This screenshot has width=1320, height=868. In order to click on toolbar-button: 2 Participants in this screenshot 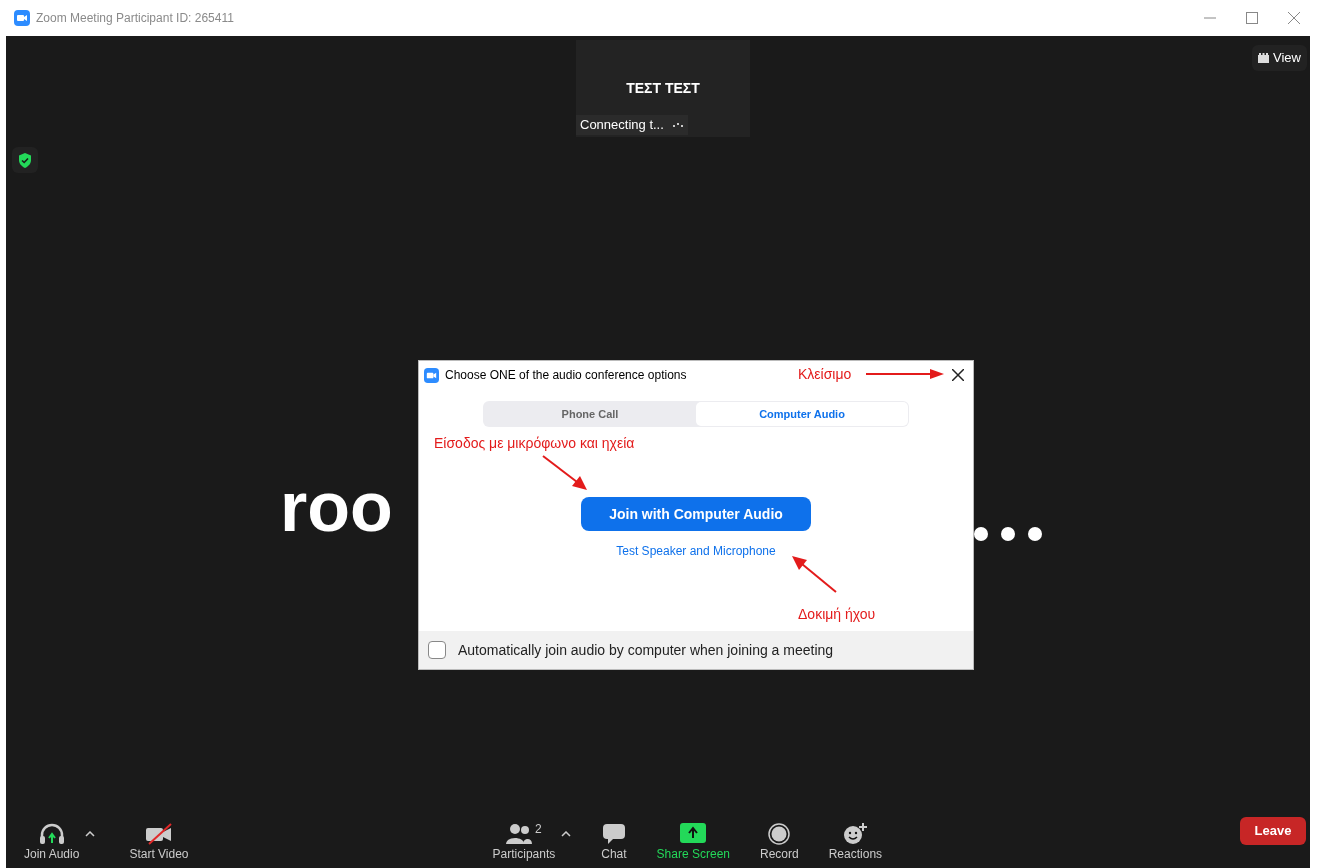, I will do `click(524, 841)`.